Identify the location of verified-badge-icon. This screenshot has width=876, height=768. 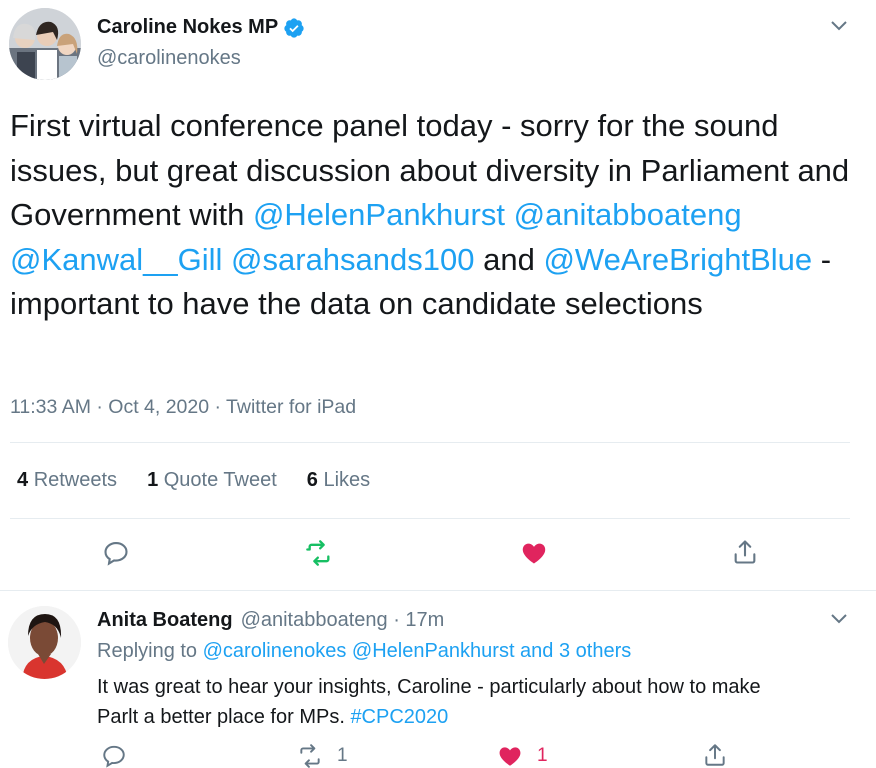
(294, 27).